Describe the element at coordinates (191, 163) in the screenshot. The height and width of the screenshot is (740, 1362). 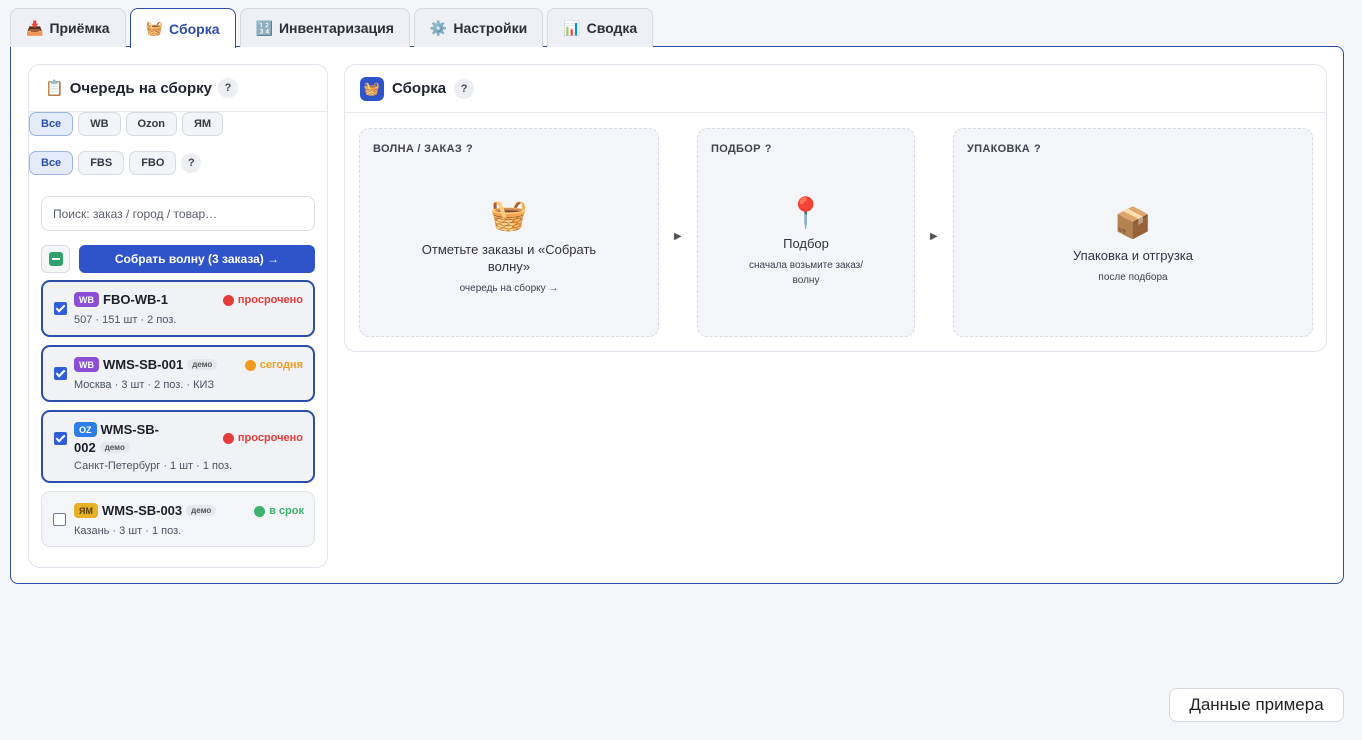
I see `scheme-help-icon: ?` at that location.